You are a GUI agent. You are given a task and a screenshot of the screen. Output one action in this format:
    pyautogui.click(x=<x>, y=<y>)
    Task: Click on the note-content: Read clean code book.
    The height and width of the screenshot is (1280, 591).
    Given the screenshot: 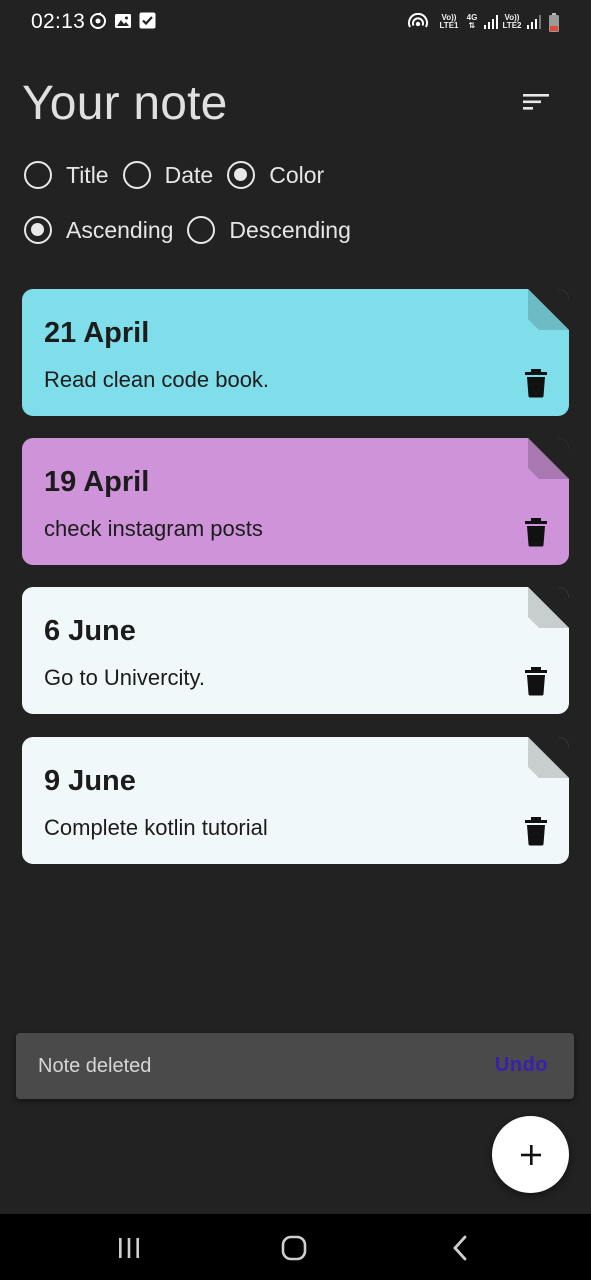 What is the action you would take?
    pyautogui.click(x=157, y=379)
    